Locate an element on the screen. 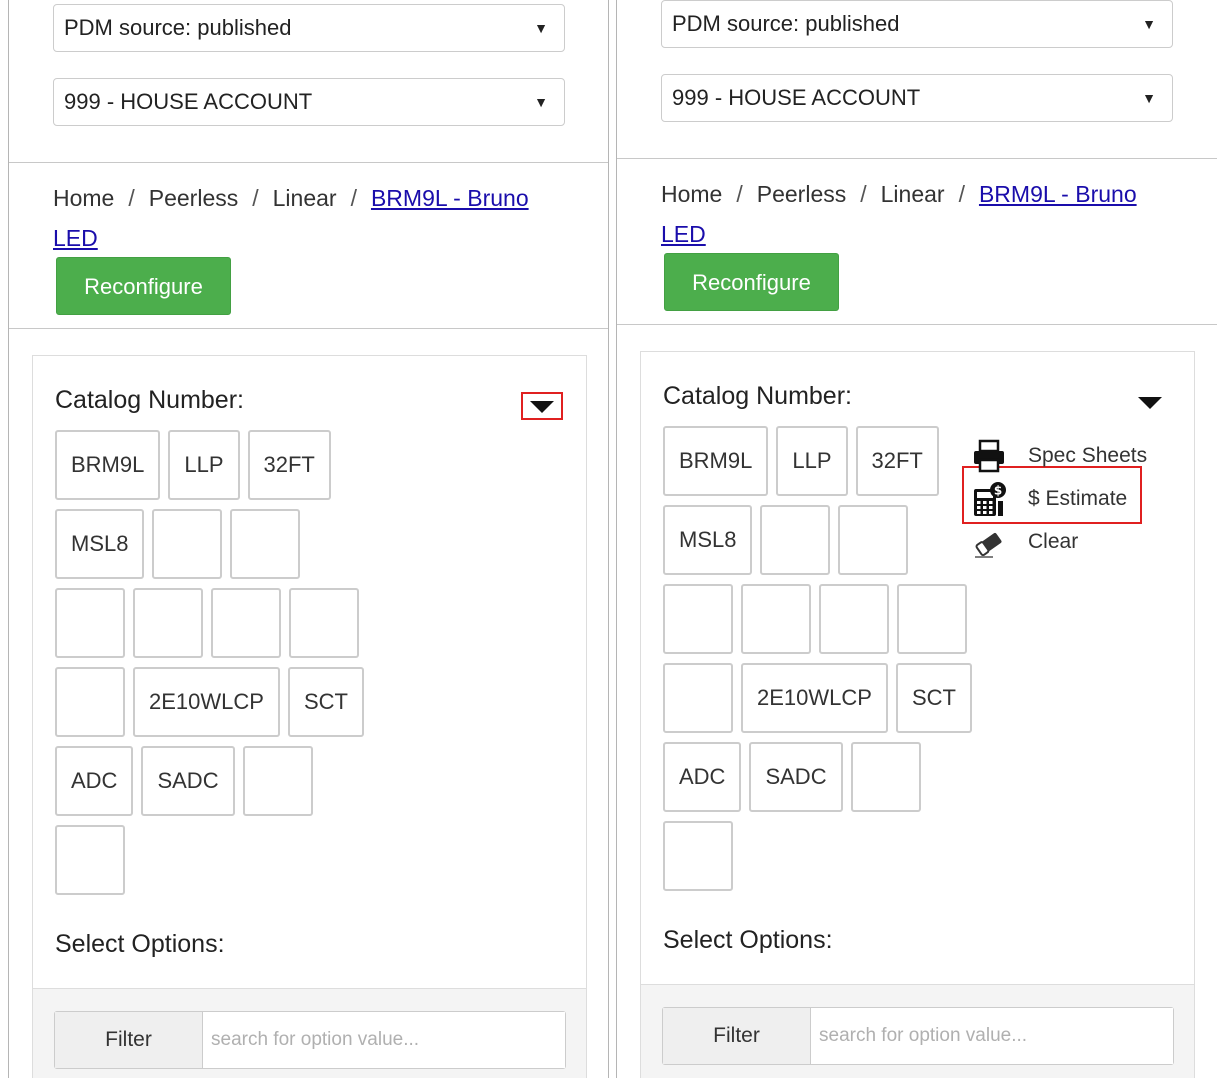 The image size is (1217, 1078). printer-icon is located at coordinates (989, 456).